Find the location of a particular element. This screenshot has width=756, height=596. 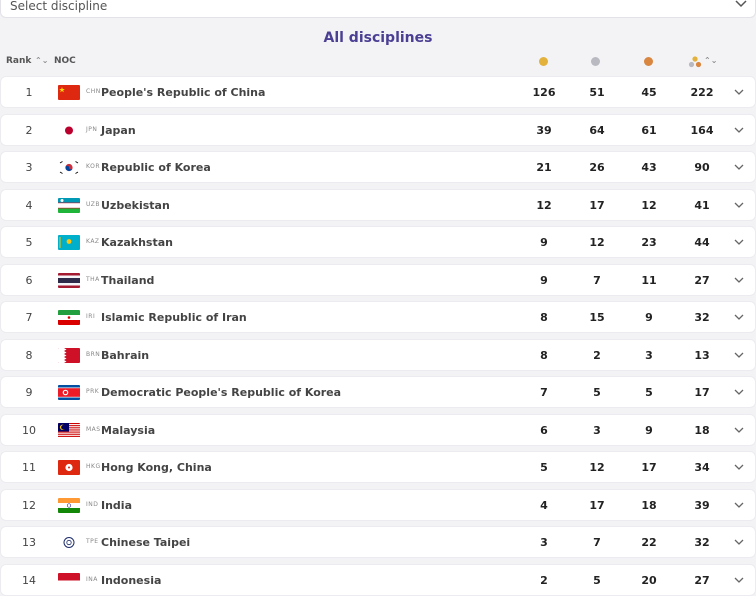

silver-count: 5 is located at coordinates (597, 580).